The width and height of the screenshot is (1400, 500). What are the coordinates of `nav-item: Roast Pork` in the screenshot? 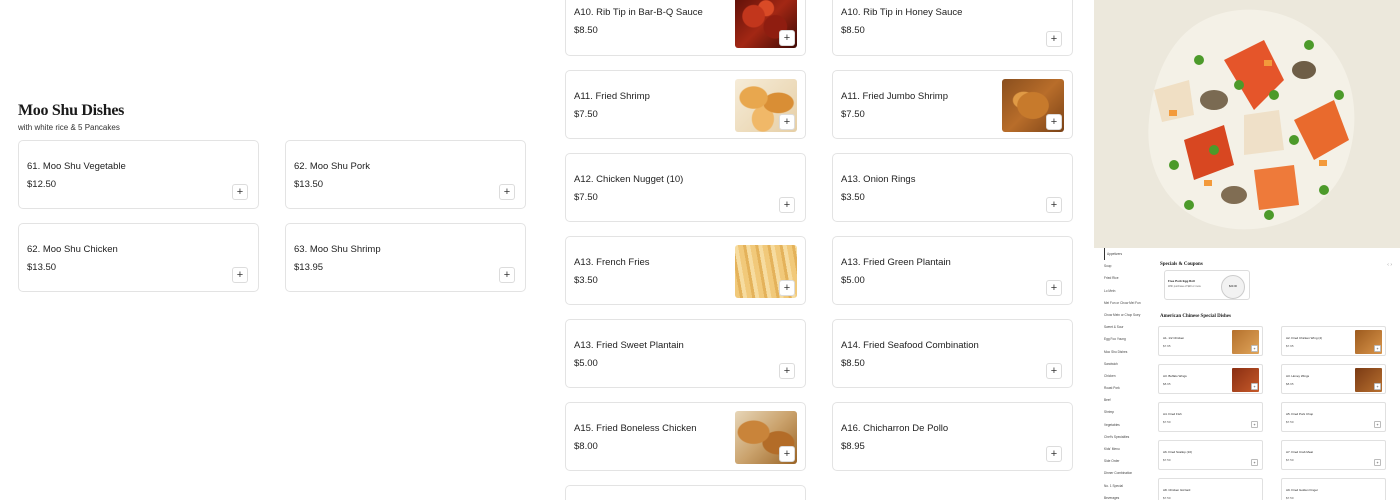 It's located at (1129, 388).